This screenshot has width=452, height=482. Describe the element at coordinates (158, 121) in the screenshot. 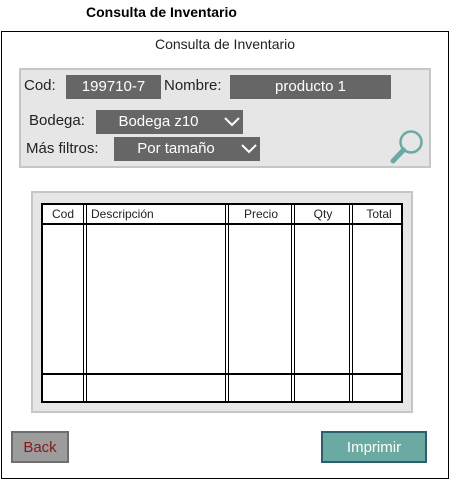

I see `bodega-select-value: Bodega z10` at that location.